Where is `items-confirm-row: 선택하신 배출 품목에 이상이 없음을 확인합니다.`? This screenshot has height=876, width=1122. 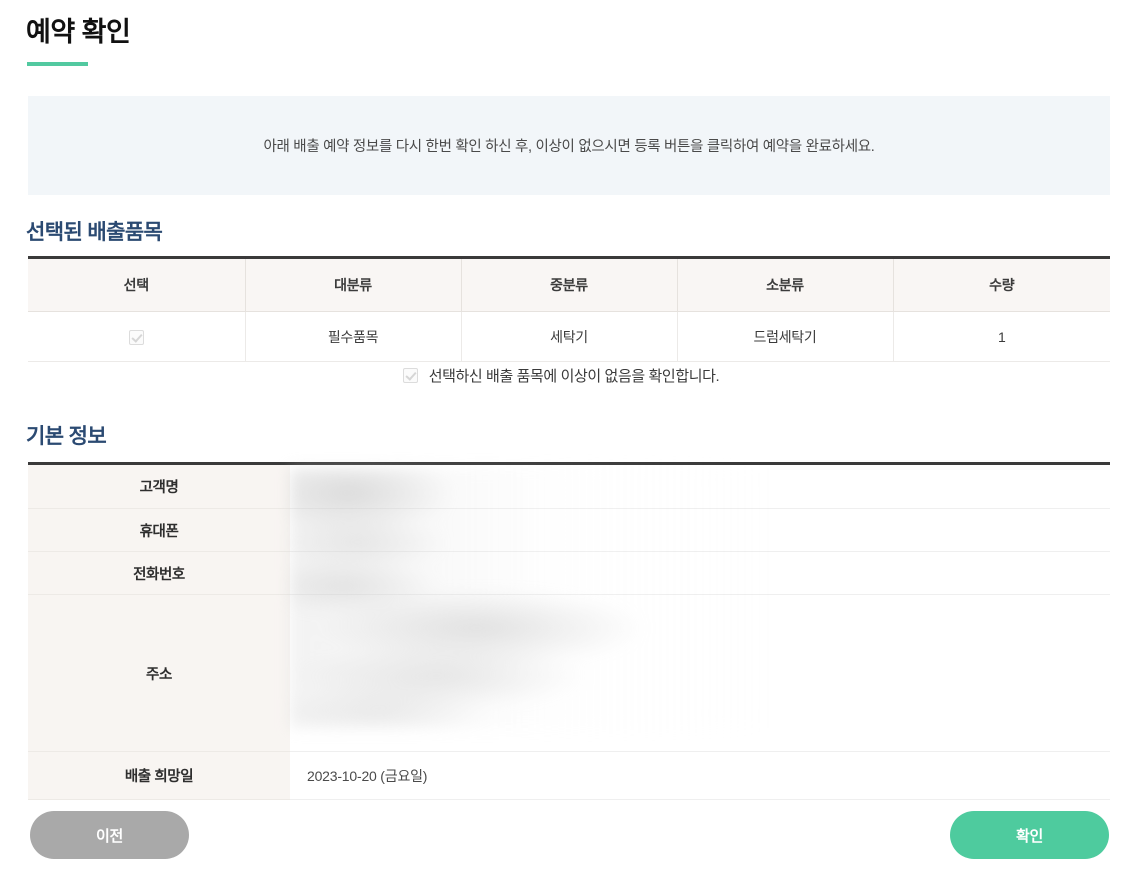
items-confirm-row: 선택하신 배출 품목에 이상이 없음을 확인합니다. is located at coordinates (561, 375).